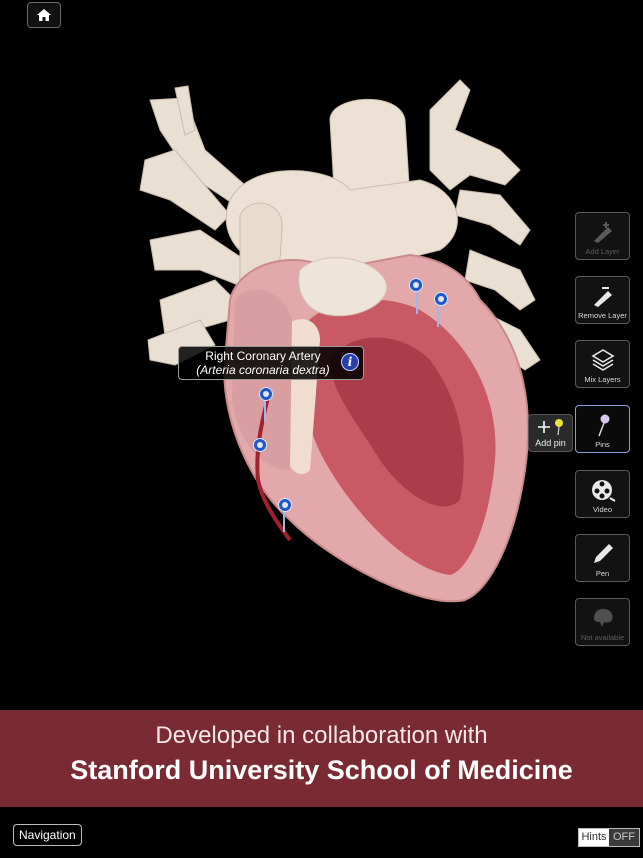  I want to click on pin-icon, so click(603, 425).